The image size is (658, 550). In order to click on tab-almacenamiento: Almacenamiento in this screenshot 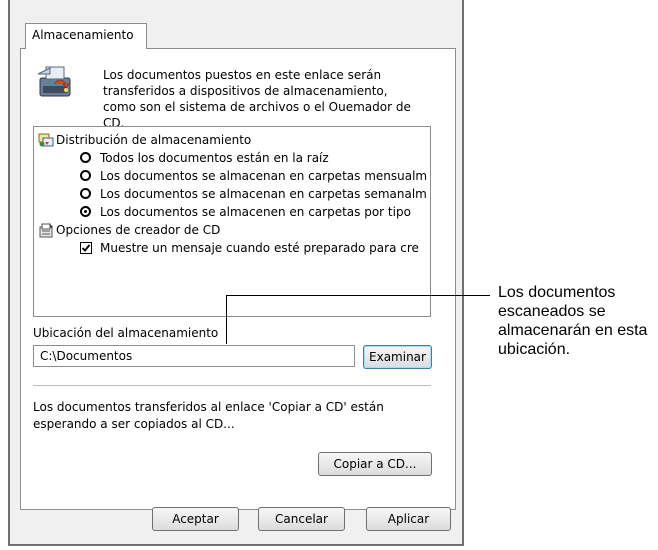, I will do `click(86, 36)`.